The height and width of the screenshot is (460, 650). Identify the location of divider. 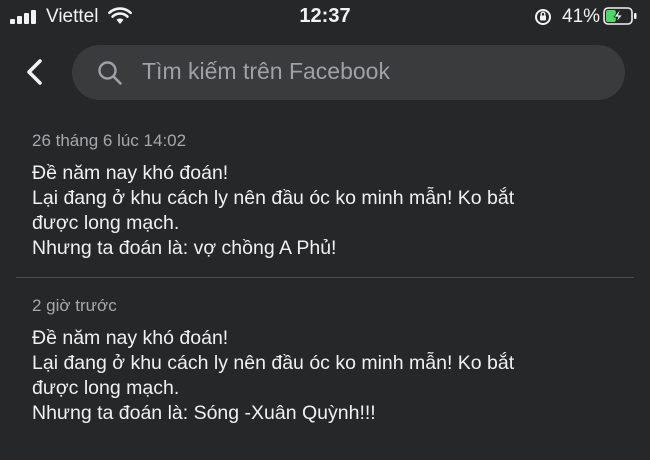
(325, 277).